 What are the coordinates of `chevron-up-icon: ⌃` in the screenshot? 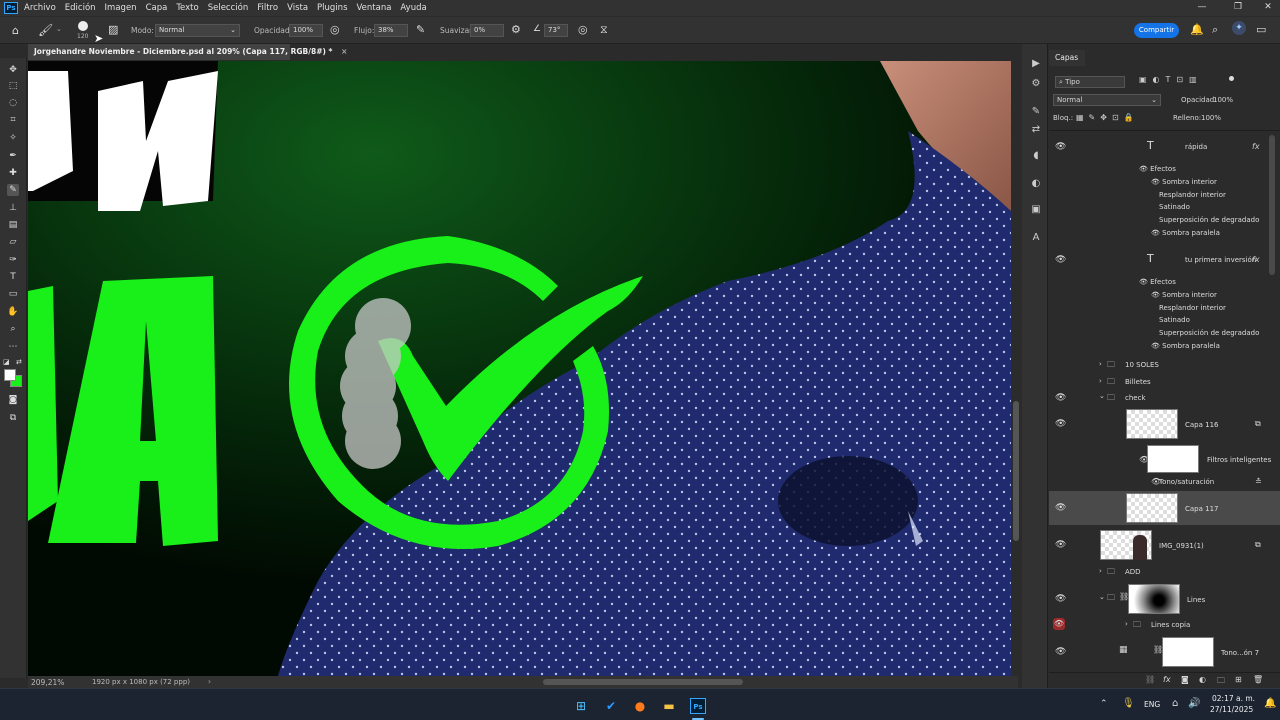 It's located at (1104, 704).